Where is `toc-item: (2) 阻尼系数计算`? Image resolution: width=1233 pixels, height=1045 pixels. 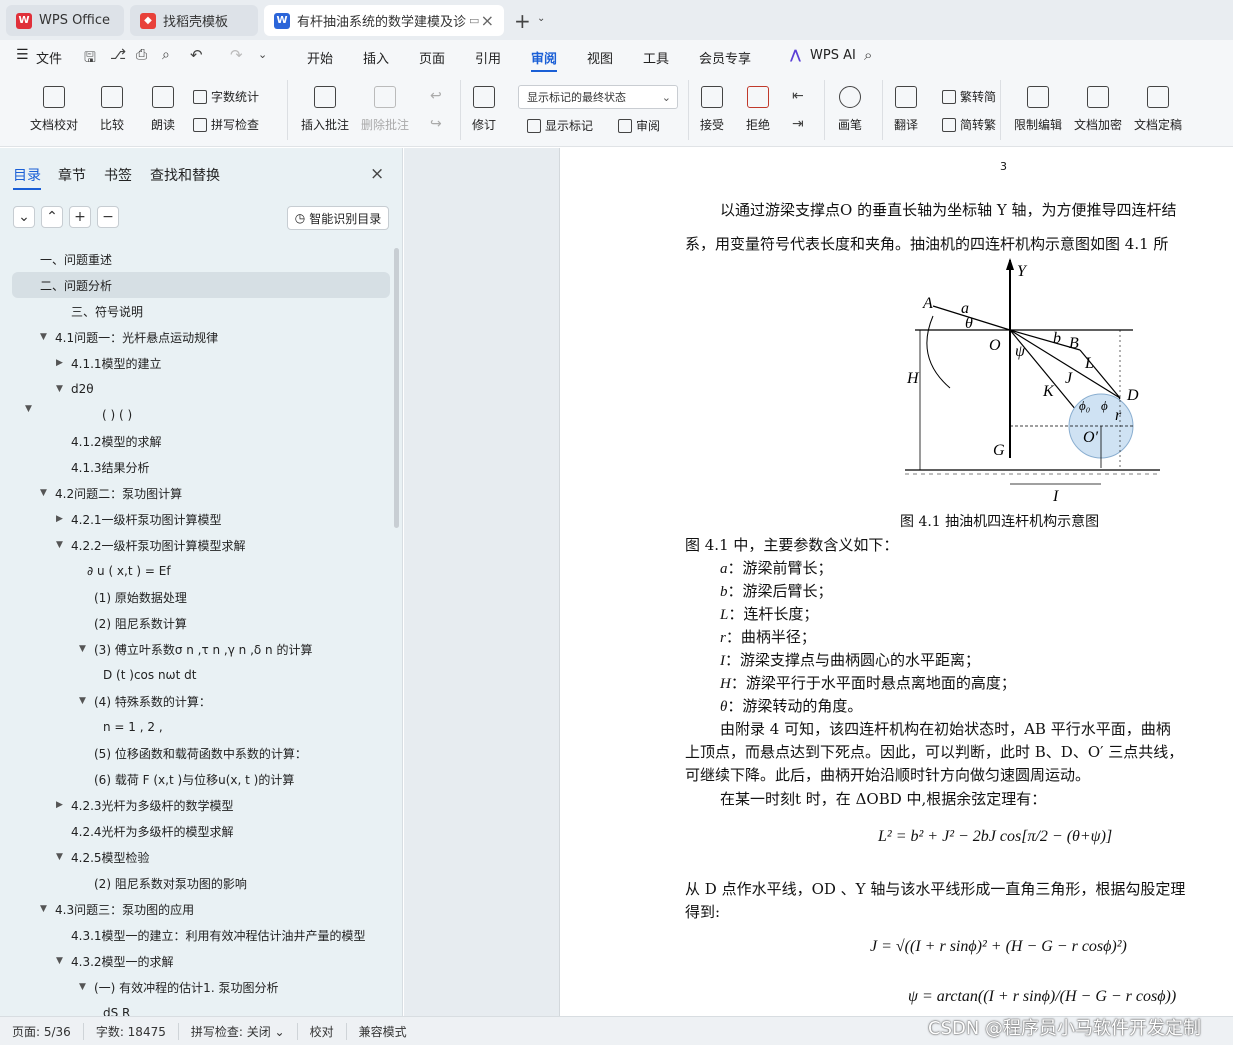
toc-item: (2) 阻尼系数计算 is located at coordinates (140, 623).